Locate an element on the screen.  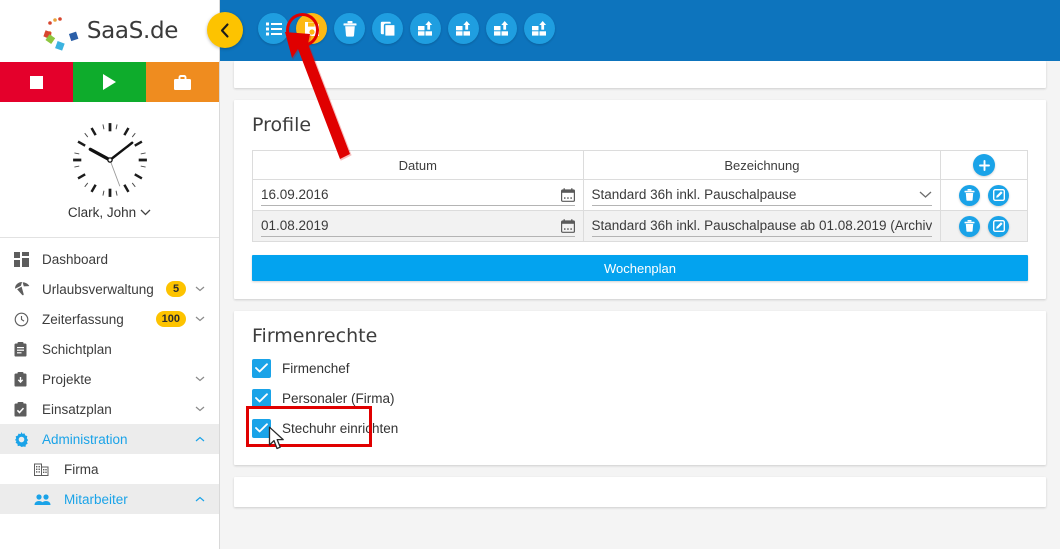
sidebar-item-dashboard: Dashboard is located at coordinates (109, 259).